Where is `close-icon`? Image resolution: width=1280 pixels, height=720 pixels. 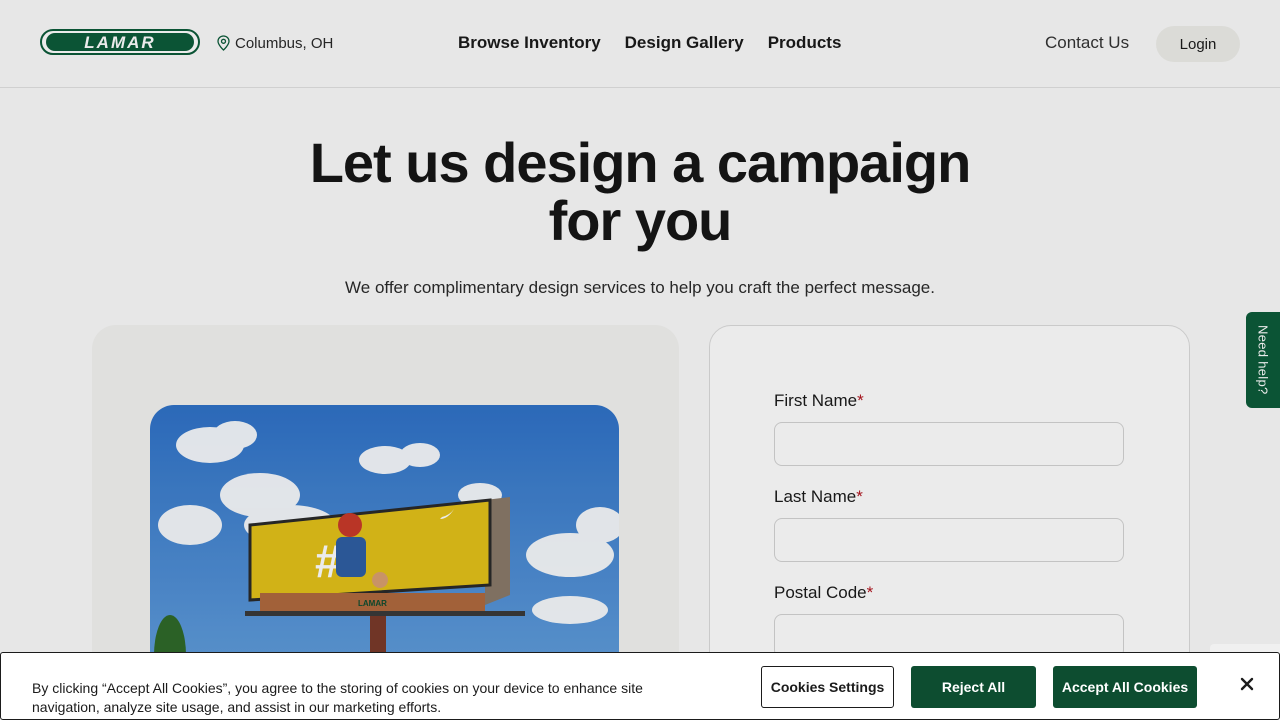
close-icon is located at coordinates (1247, 684).